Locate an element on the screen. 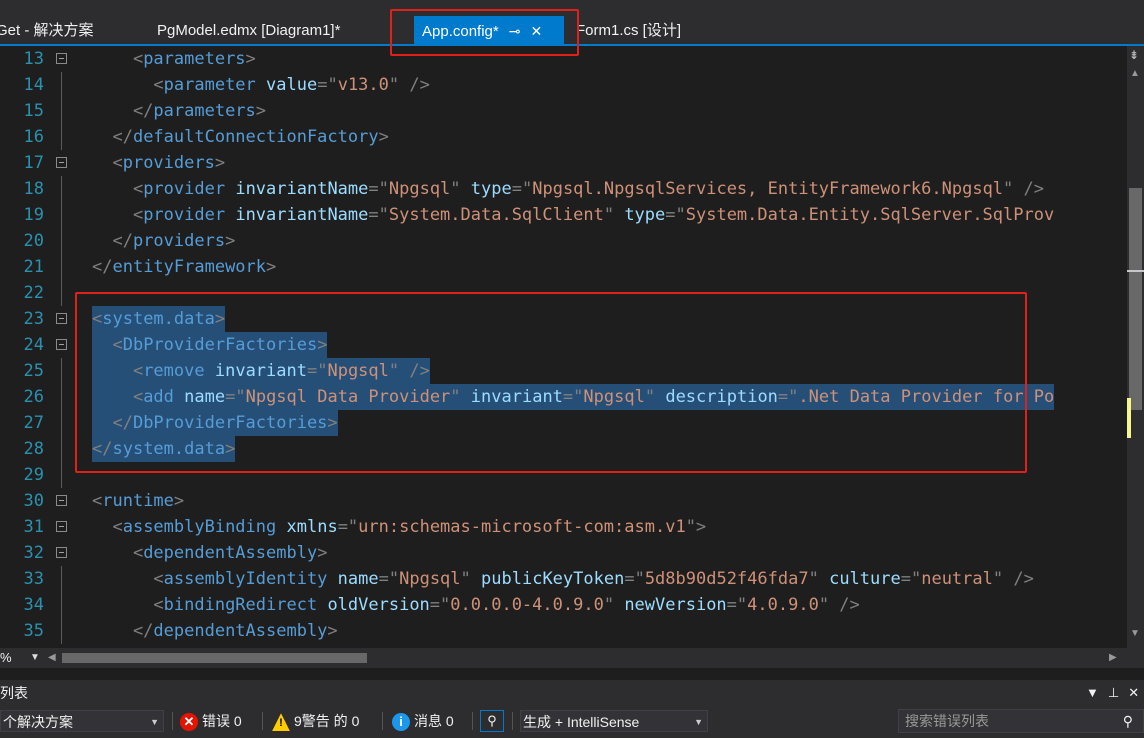 The height and width of the screenshot is (738, 1144). scroll-down-icon: ▼ is located at coordinates (1135, 633).